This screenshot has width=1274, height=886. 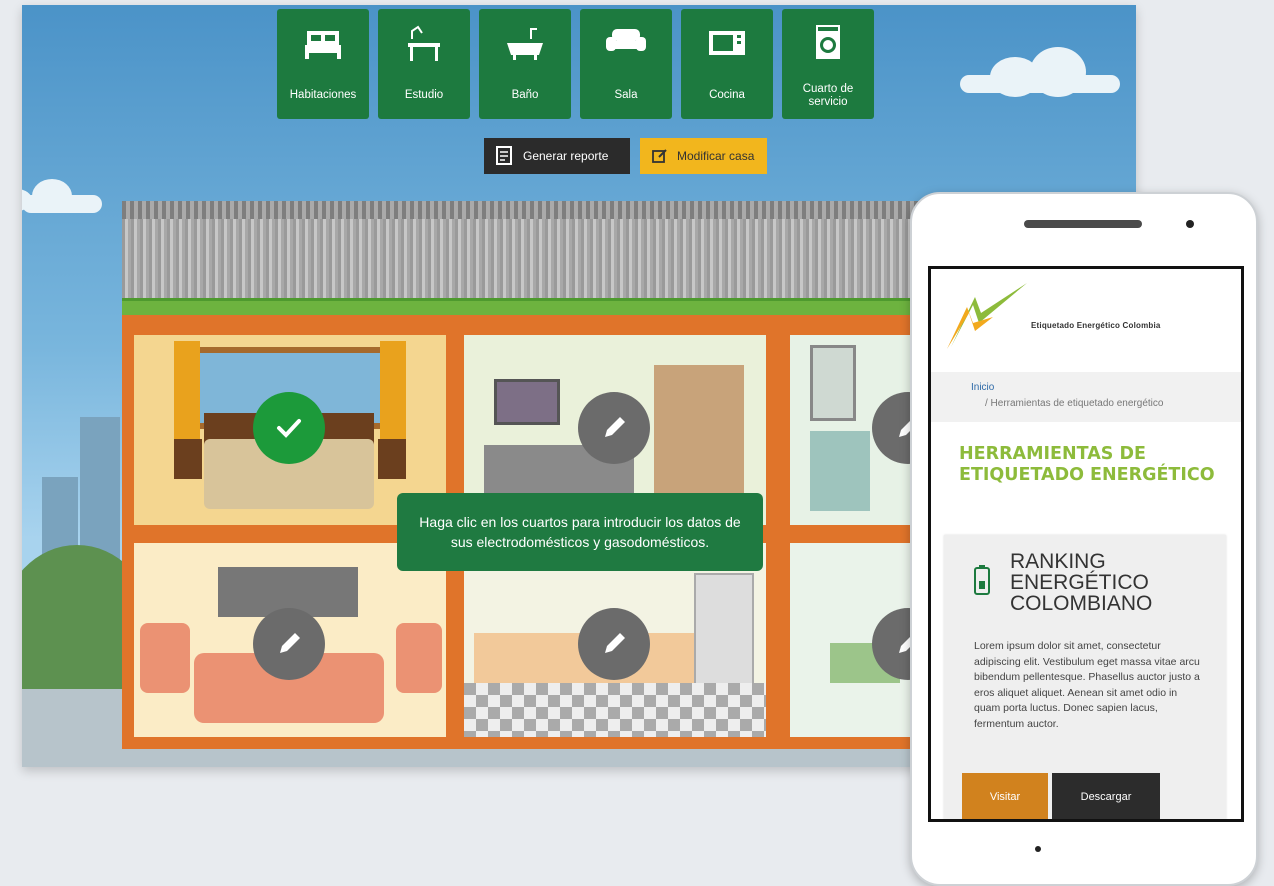 I want to click on room-kitchen, so click(x=615, y=640).